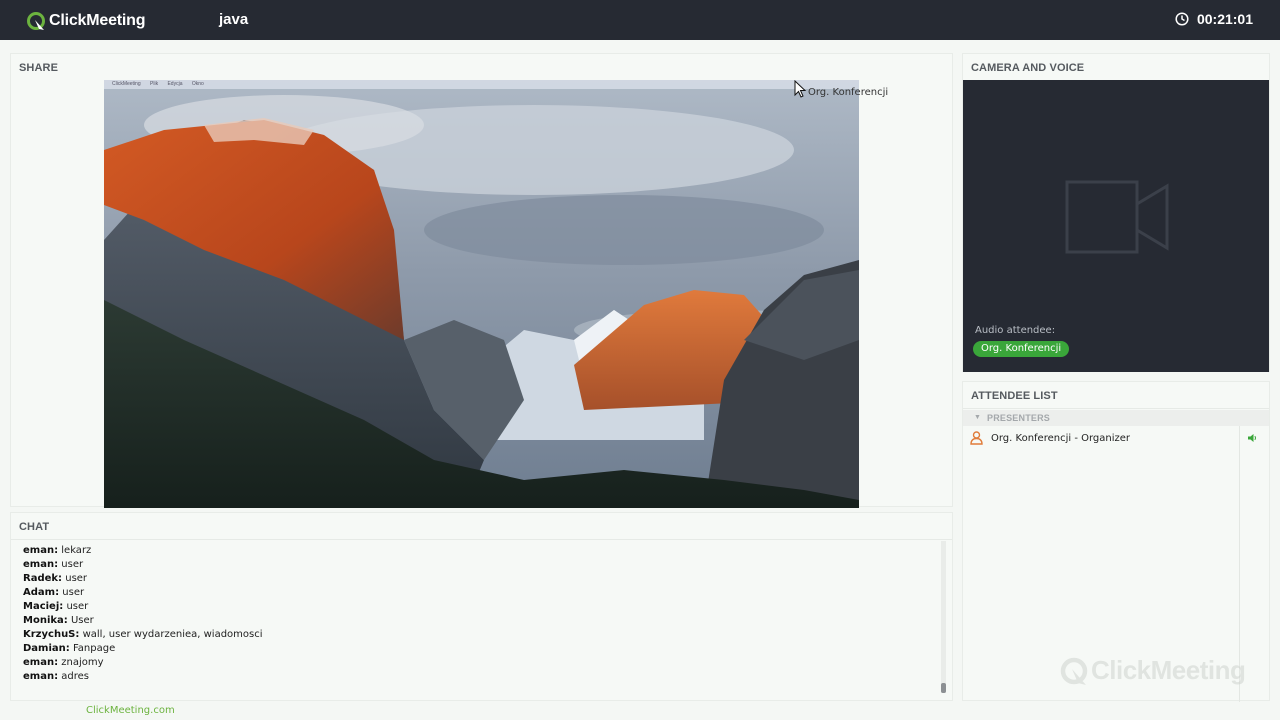 Image resolution: width=1280 pixels, height=720 pixels. I want to click on chat-message: Adam: user, so click(473, 593).